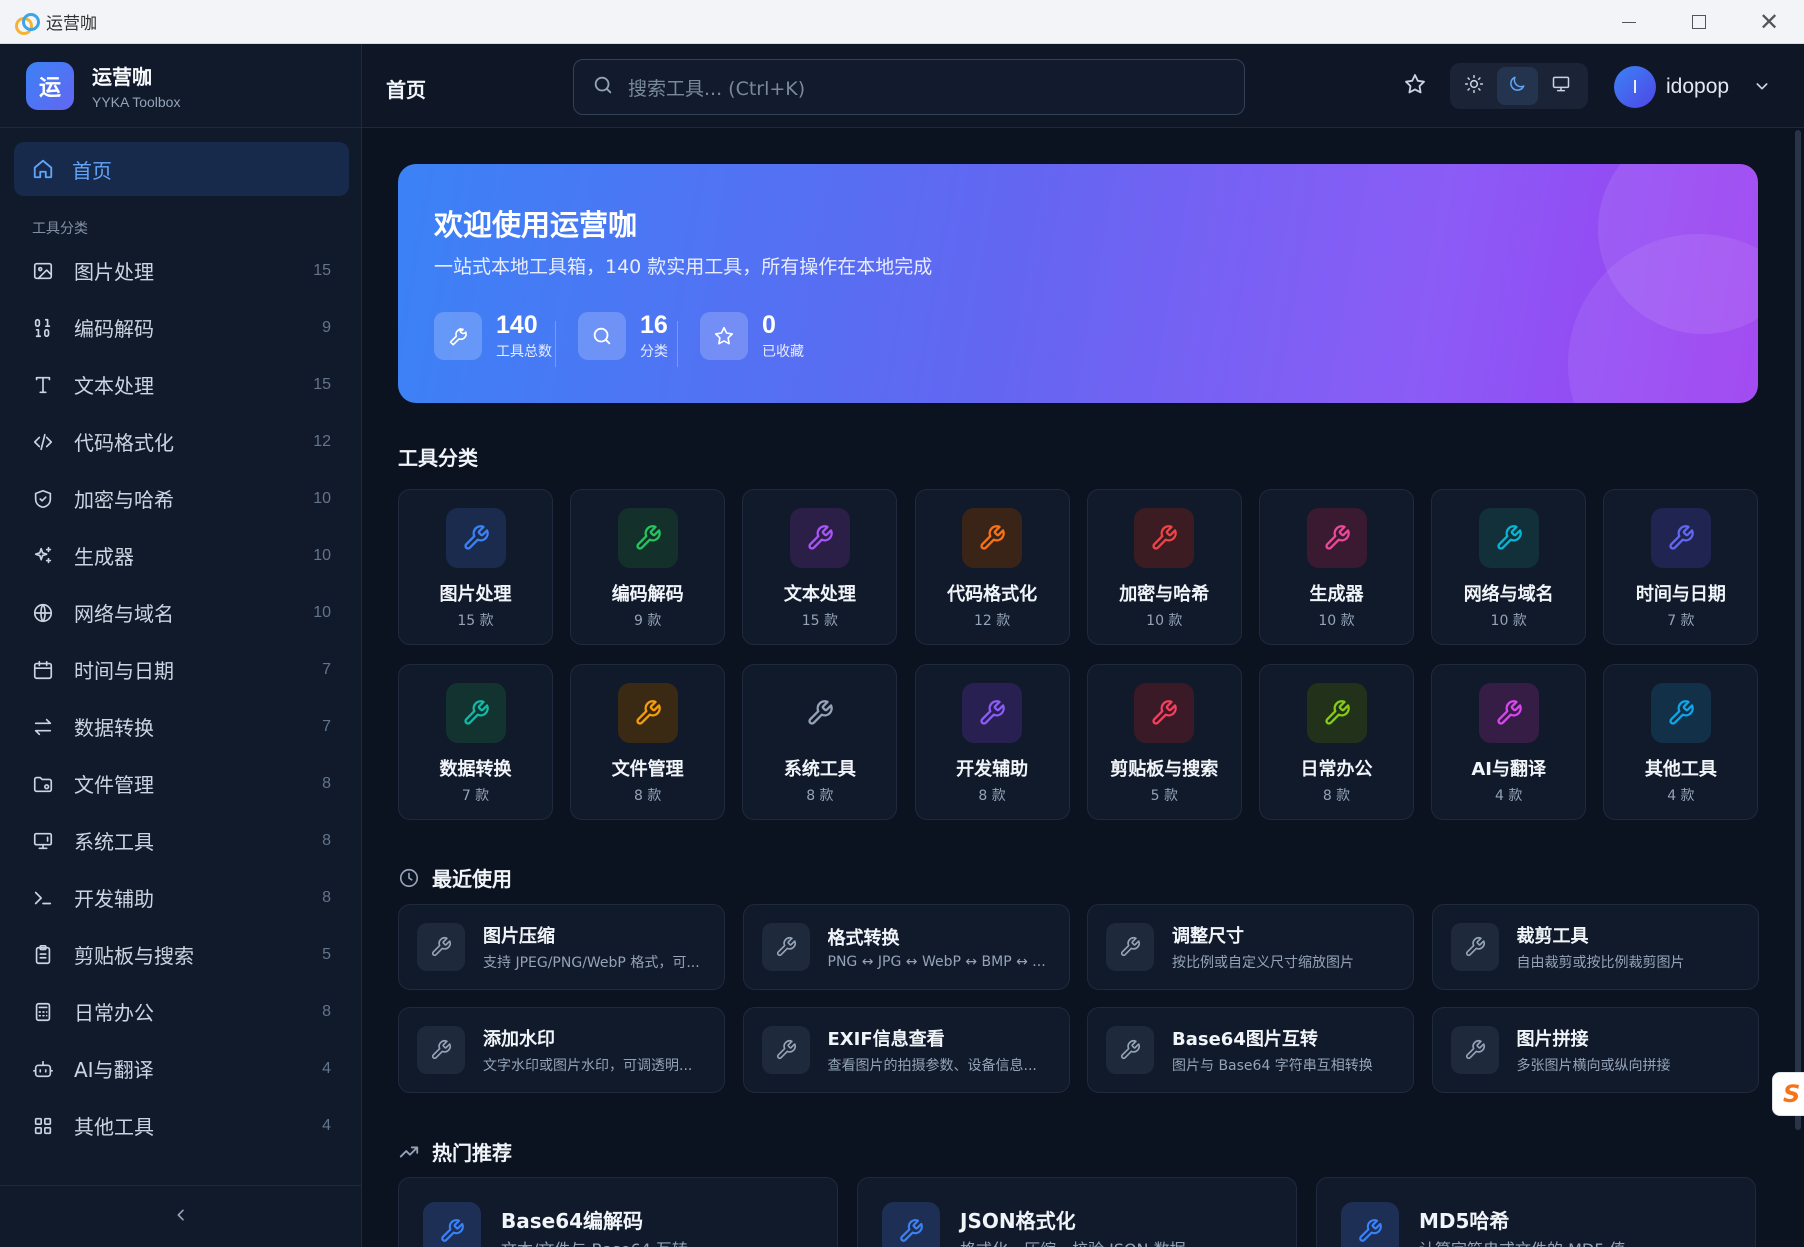 The height and width of the screenshot is (1247, 1804). I want to click on collapse-sidebar-button, so click(180, 1216).